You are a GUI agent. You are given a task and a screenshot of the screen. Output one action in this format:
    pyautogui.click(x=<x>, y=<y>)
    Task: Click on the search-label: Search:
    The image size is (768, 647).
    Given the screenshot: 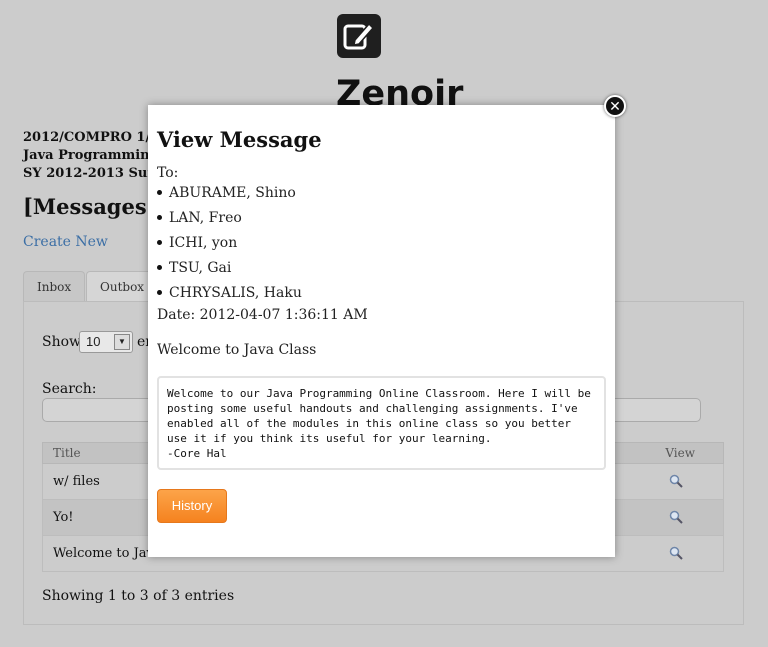 What is the action you would take?
    pyautogui.click(x=69, y=389)
    